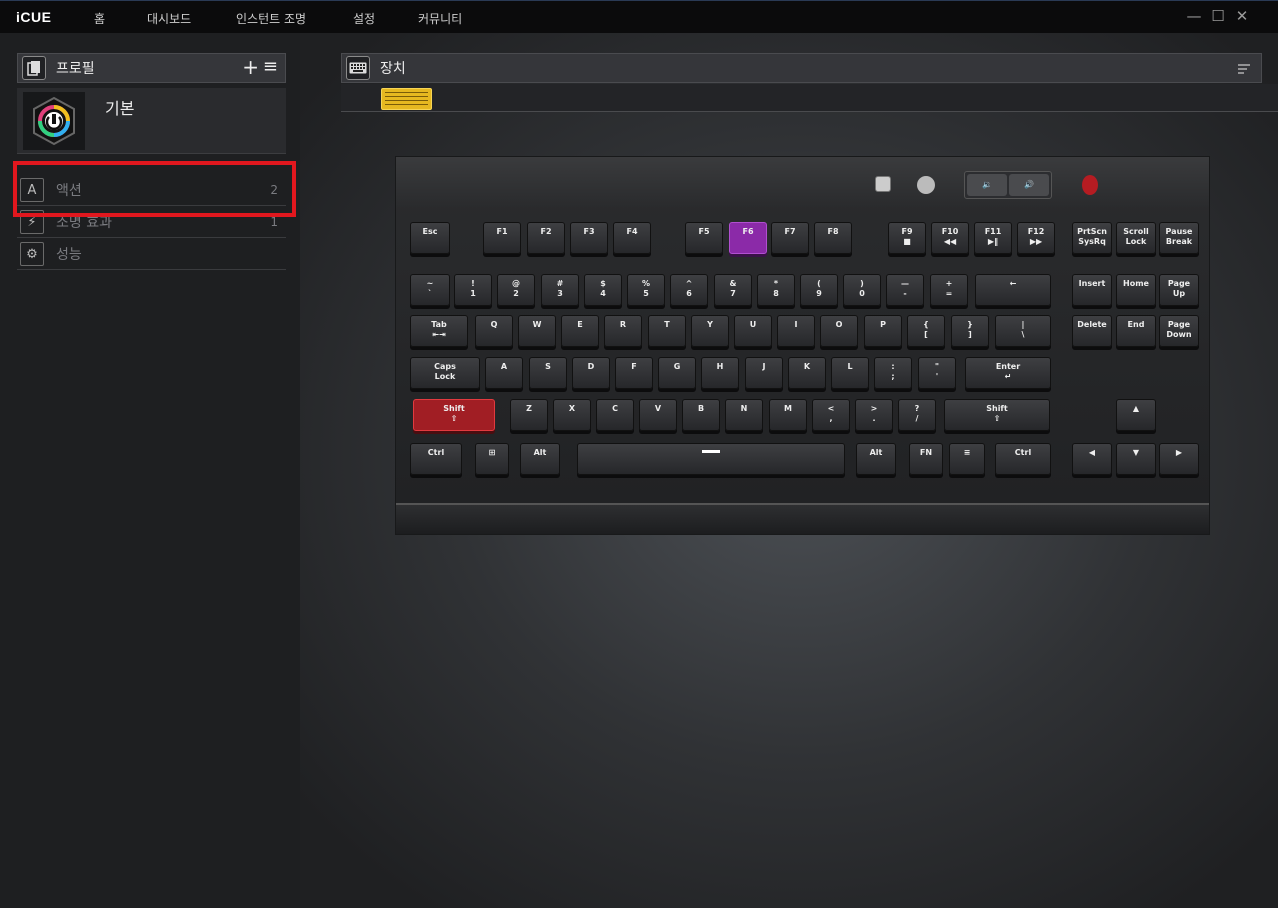  I want to click on nav-settings: 설정, so click(364, 18).